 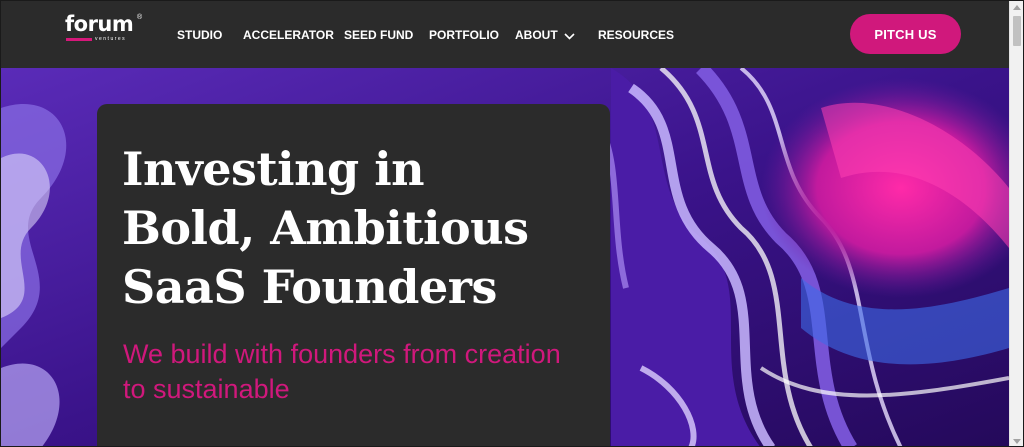 What do you see at coordinates (140, 17) in the screenshot?
I see `logo-registered-mark: ®` at bounding box center [140, 17].